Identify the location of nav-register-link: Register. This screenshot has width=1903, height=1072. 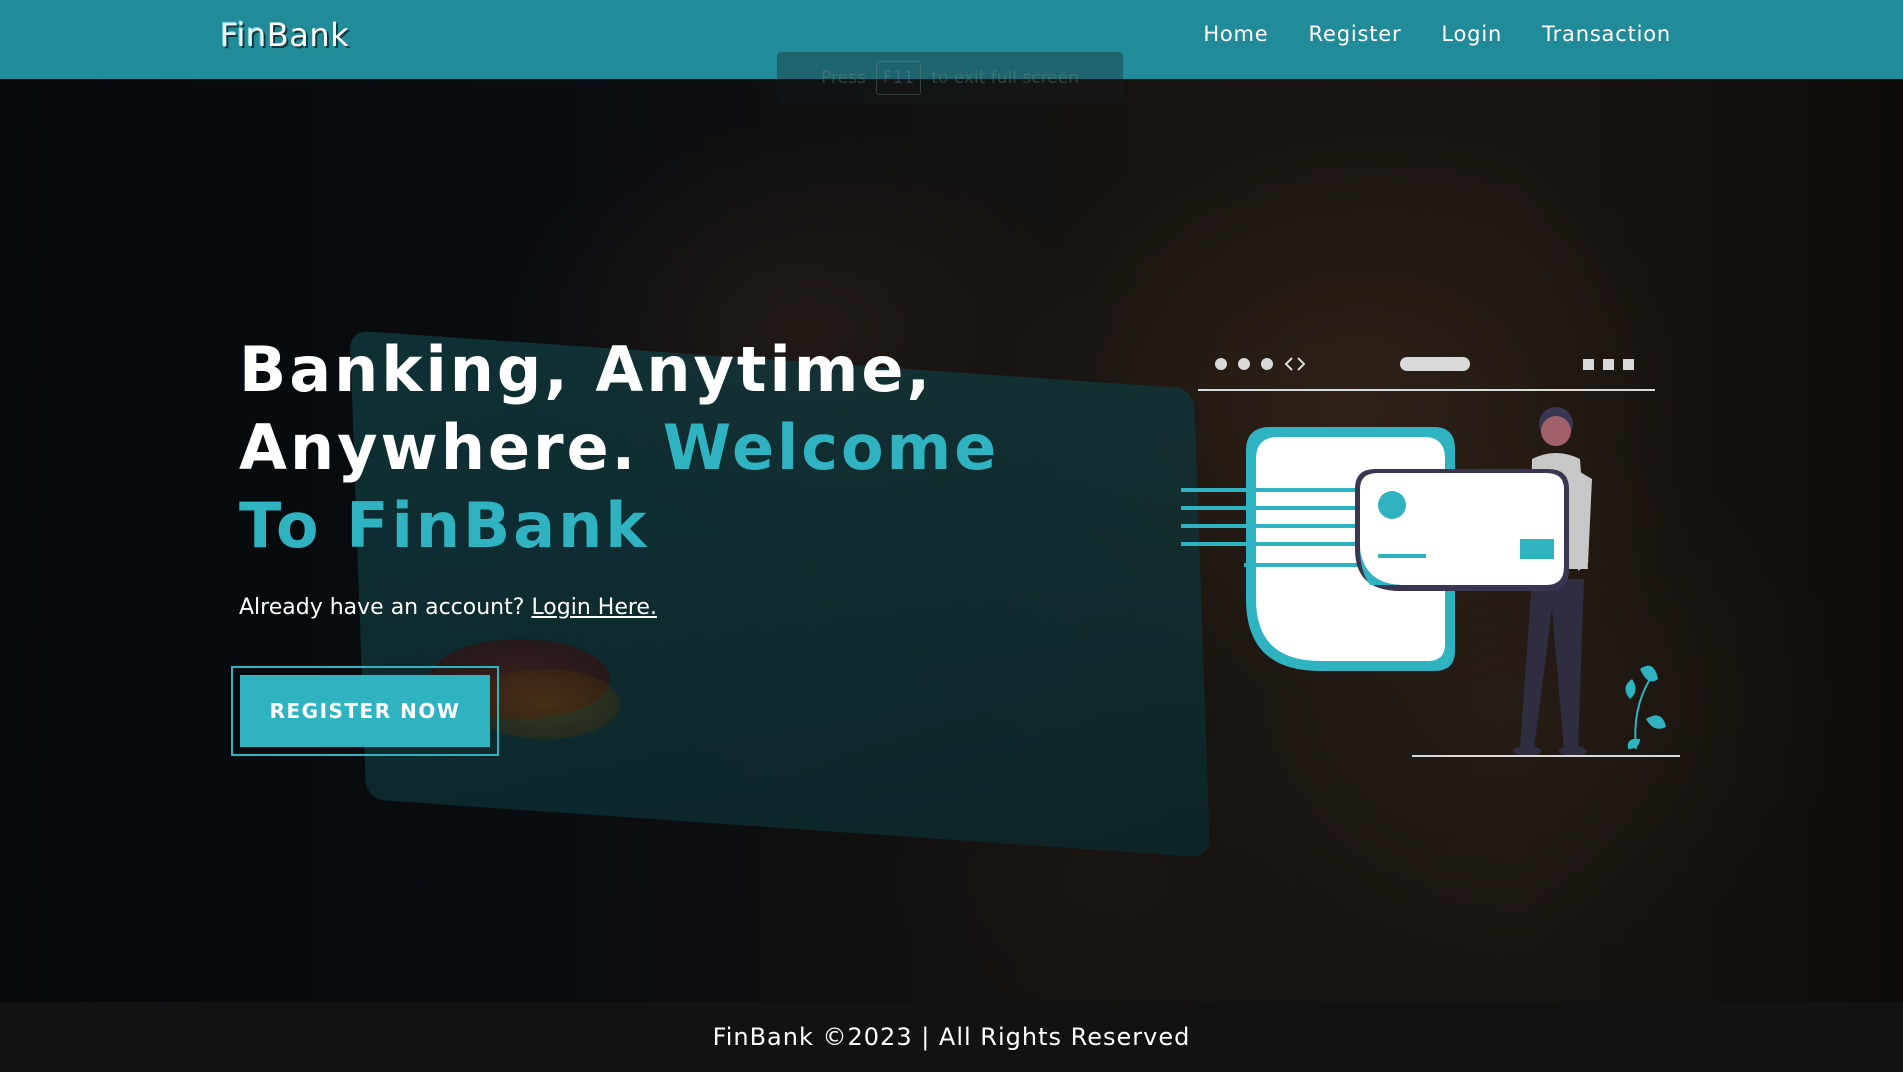
(1355, 34).